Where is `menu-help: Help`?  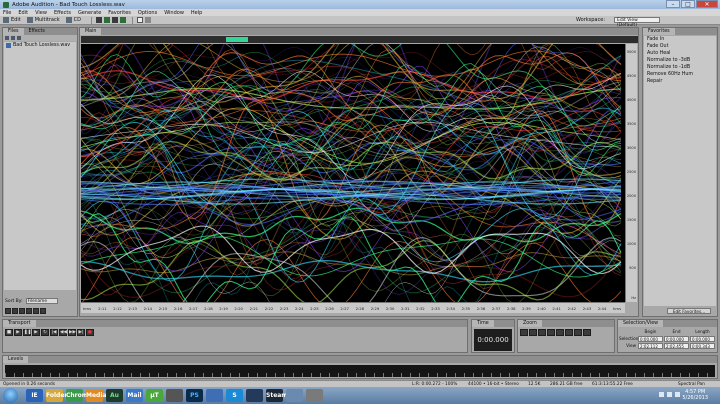
menu-help: Help is located at coordinates (196, 13).